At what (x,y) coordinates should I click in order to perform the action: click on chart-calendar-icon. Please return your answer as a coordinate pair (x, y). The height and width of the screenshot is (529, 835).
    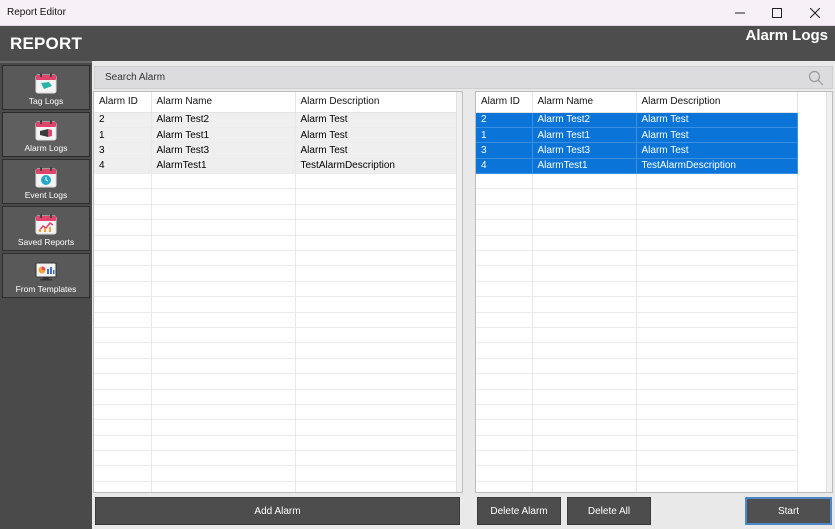
    Looking at the image, I should click on (46, 224).